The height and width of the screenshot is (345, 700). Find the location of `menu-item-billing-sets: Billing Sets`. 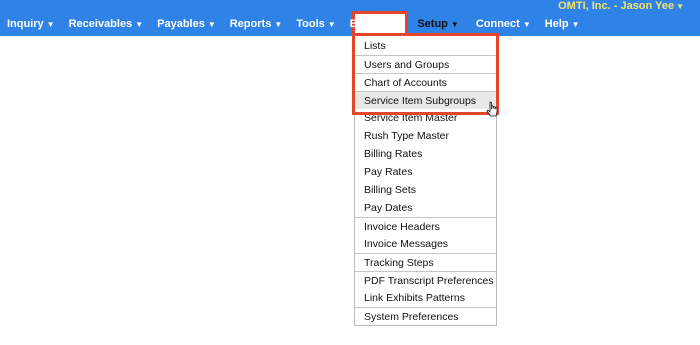

menu-item-billing-sets: Billing Sets is located at coordinates (425, 190).